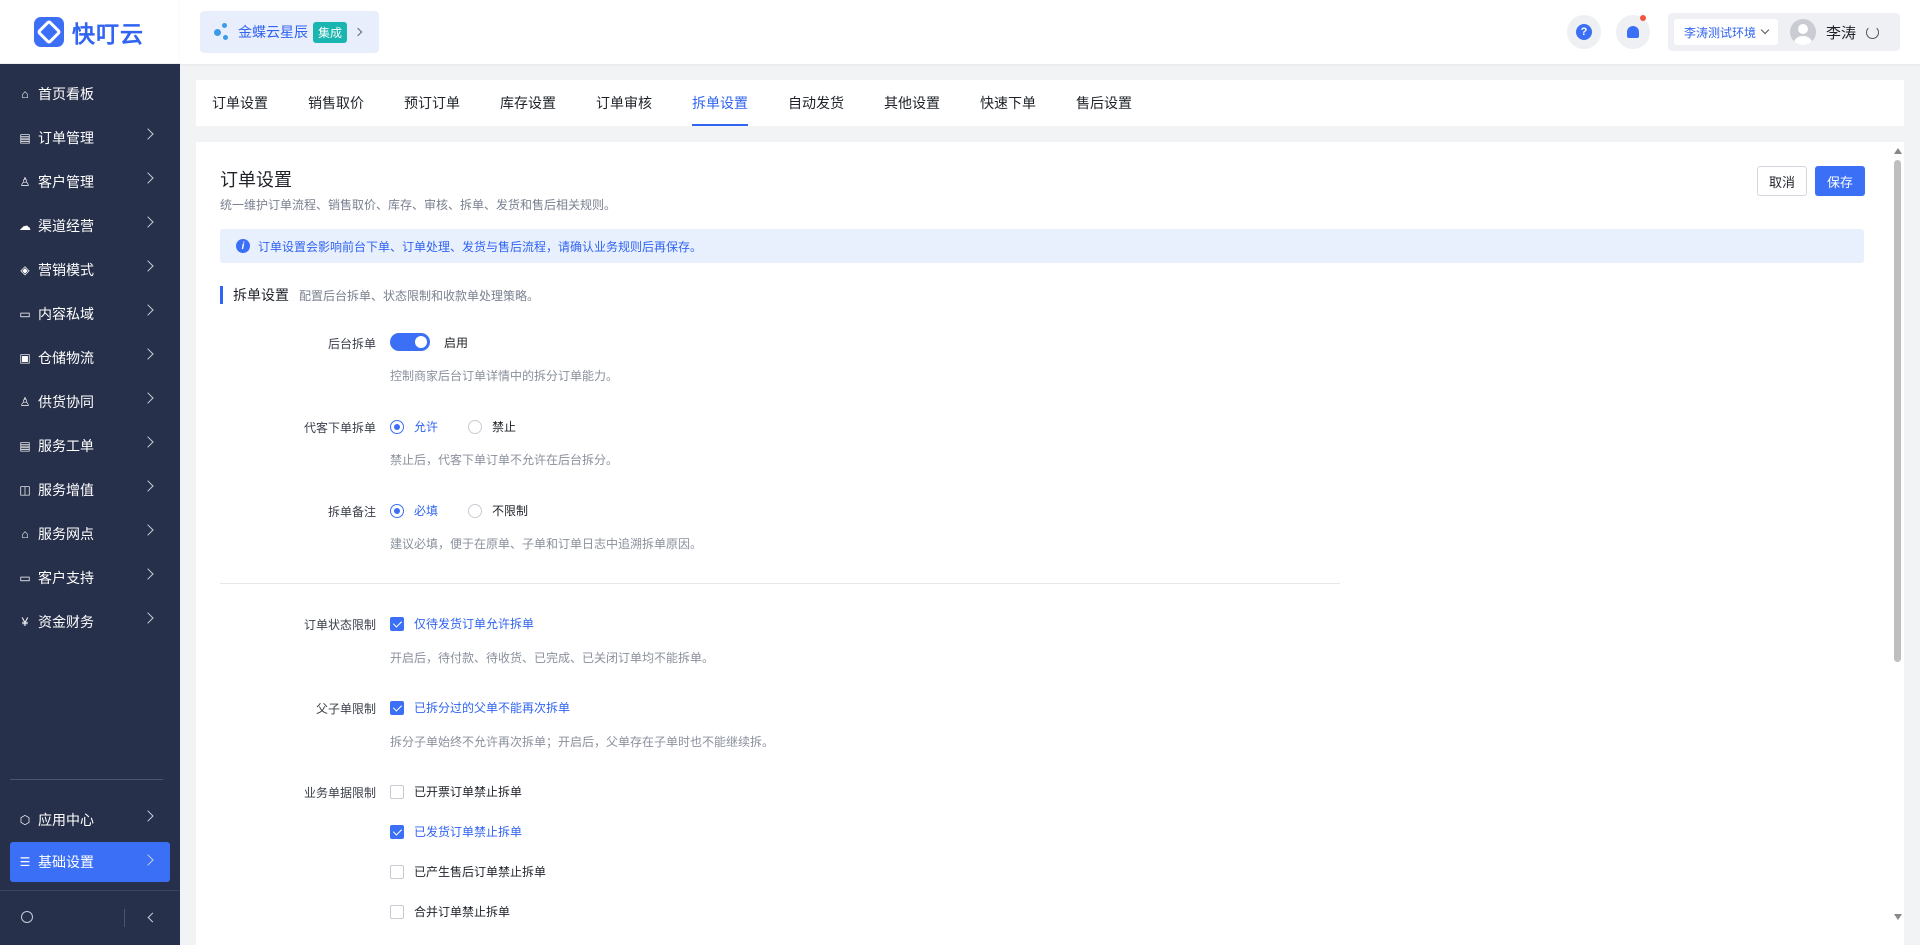  What do you see at coordinates (456, 791) in the screenshot?
I see `invoiced-split-checkbox: 已开票订单禁止拆单` at bounding box center [456, 791].